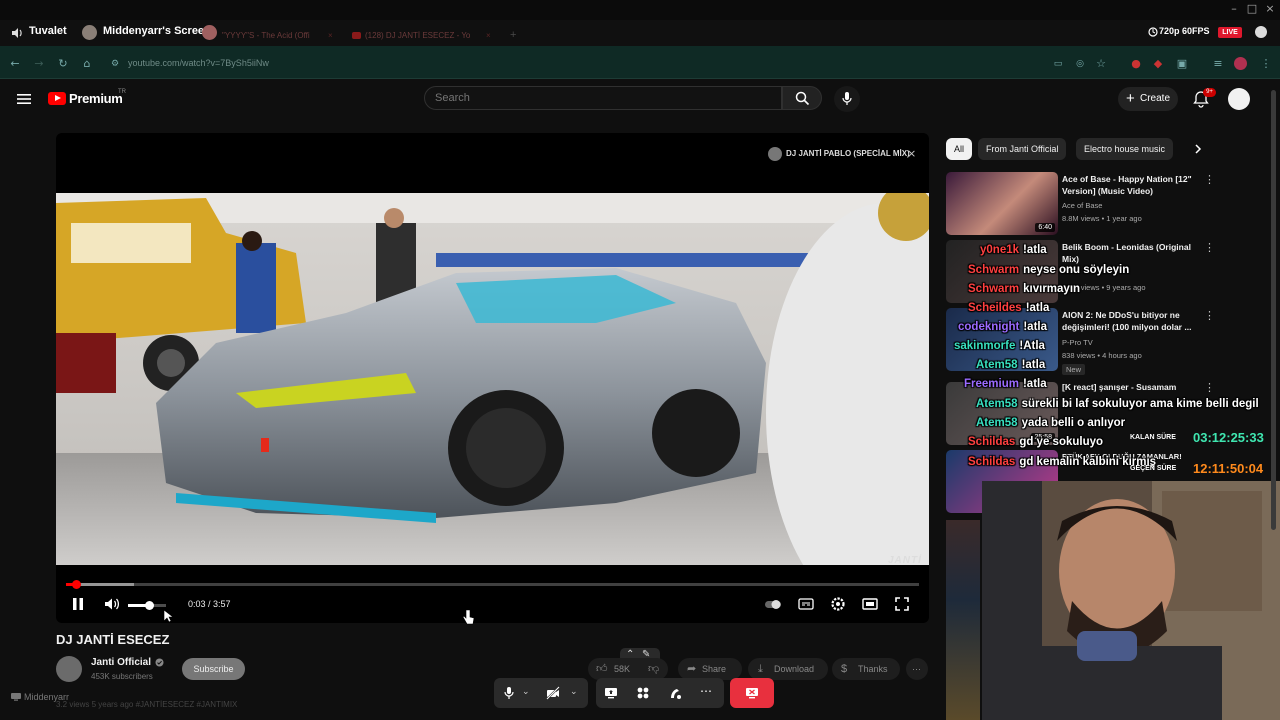 The height and width of the screenshot is (720, 1280). I want to click on search-button, so click(802, 98).